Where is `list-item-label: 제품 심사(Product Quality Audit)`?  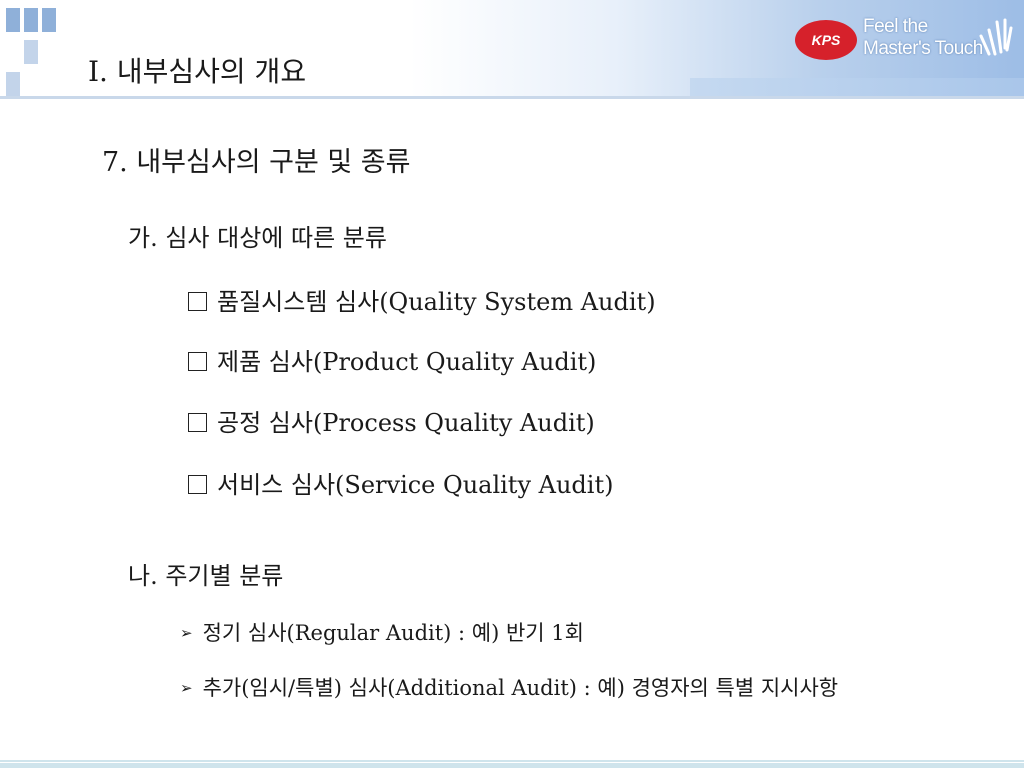
list-item-label: 제품 심사(Product Quality Audit) is located at coordinates (407, 362).